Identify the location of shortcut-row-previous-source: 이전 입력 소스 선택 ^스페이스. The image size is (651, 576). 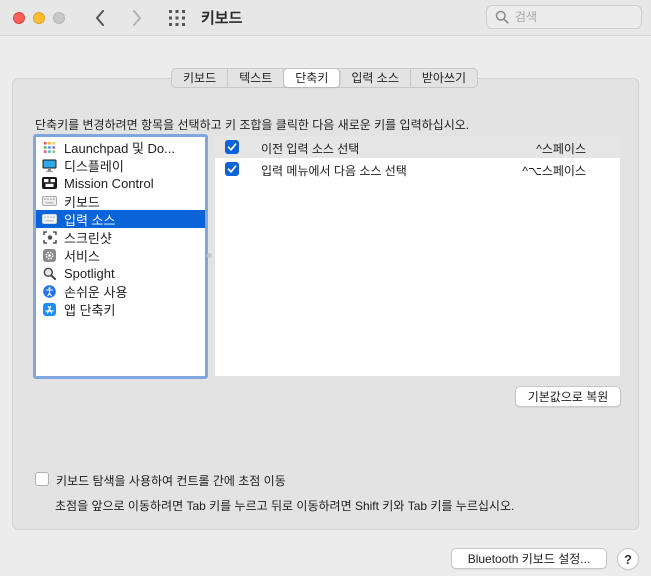
(417, 147).